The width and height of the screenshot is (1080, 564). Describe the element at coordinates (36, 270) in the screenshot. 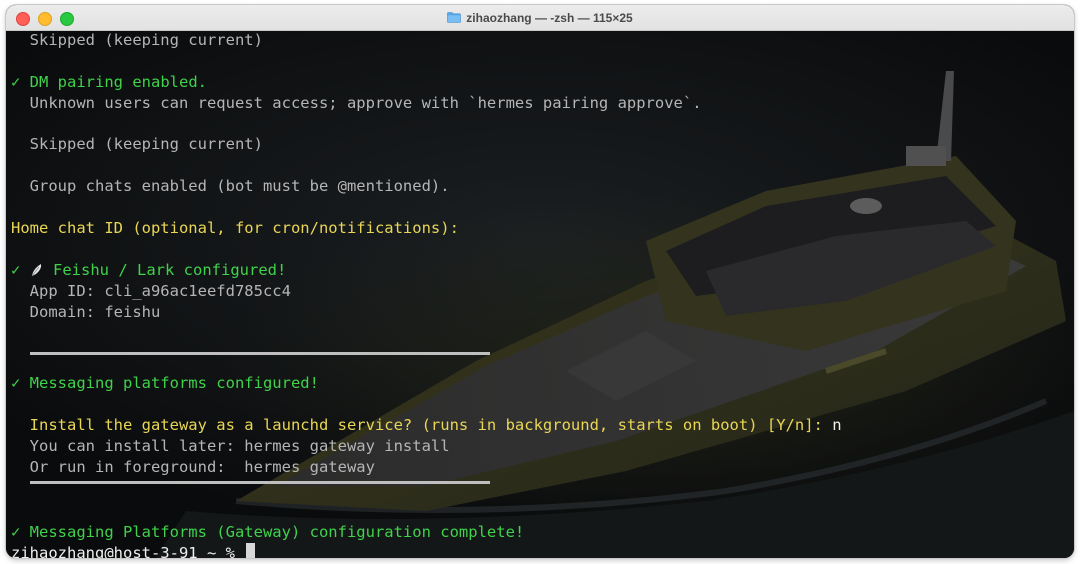

I see `feather-icon` at that location.